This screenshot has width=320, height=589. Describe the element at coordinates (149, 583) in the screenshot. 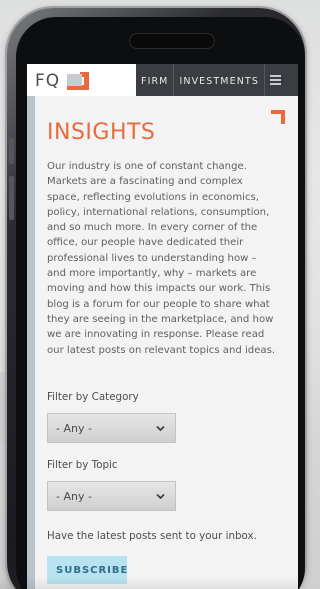

I see `bottom-shadow` at that location.